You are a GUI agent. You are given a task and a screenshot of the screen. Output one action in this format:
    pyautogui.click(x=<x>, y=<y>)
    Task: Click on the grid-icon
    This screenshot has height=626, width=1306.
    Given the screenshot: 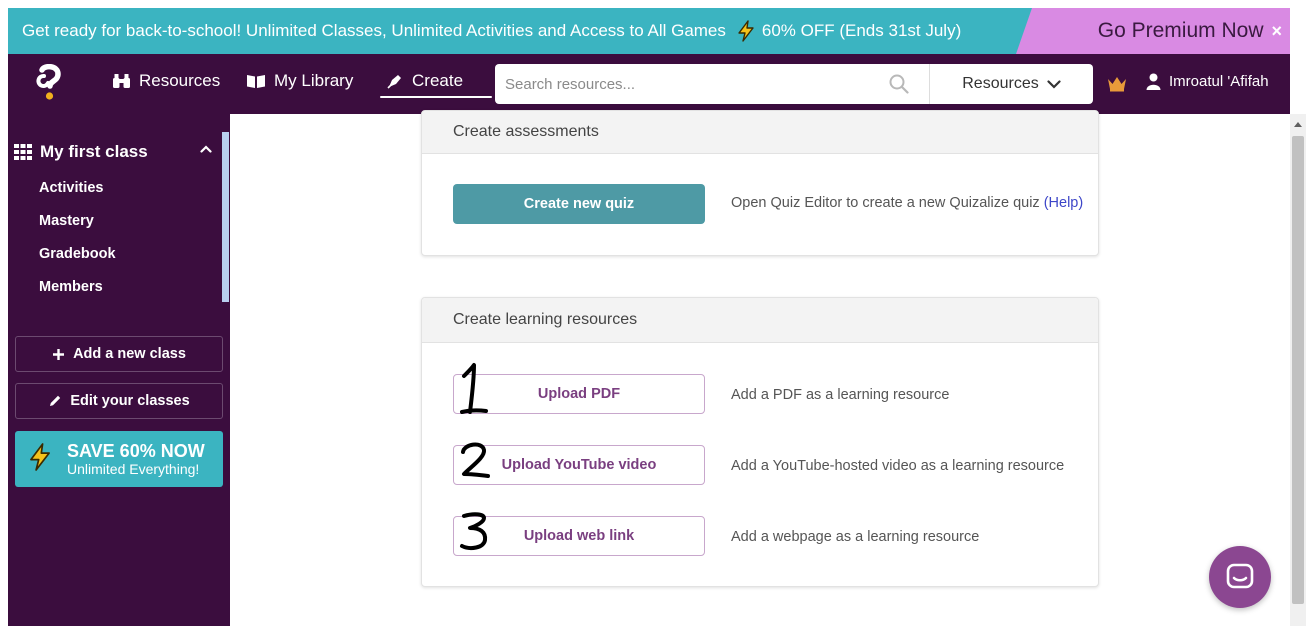 What is the action you would take?
    pyautogui.click(x=23, y=152)
    